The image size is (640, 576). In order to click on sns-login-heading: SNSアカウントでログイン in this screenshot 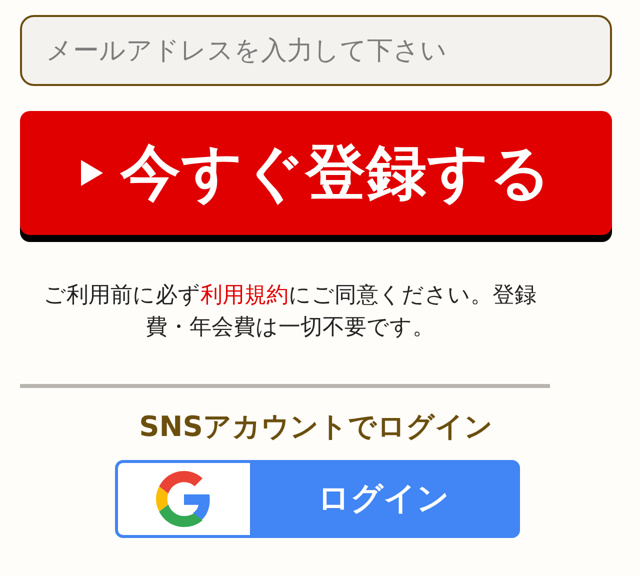, I will do `click(316, 427)`.